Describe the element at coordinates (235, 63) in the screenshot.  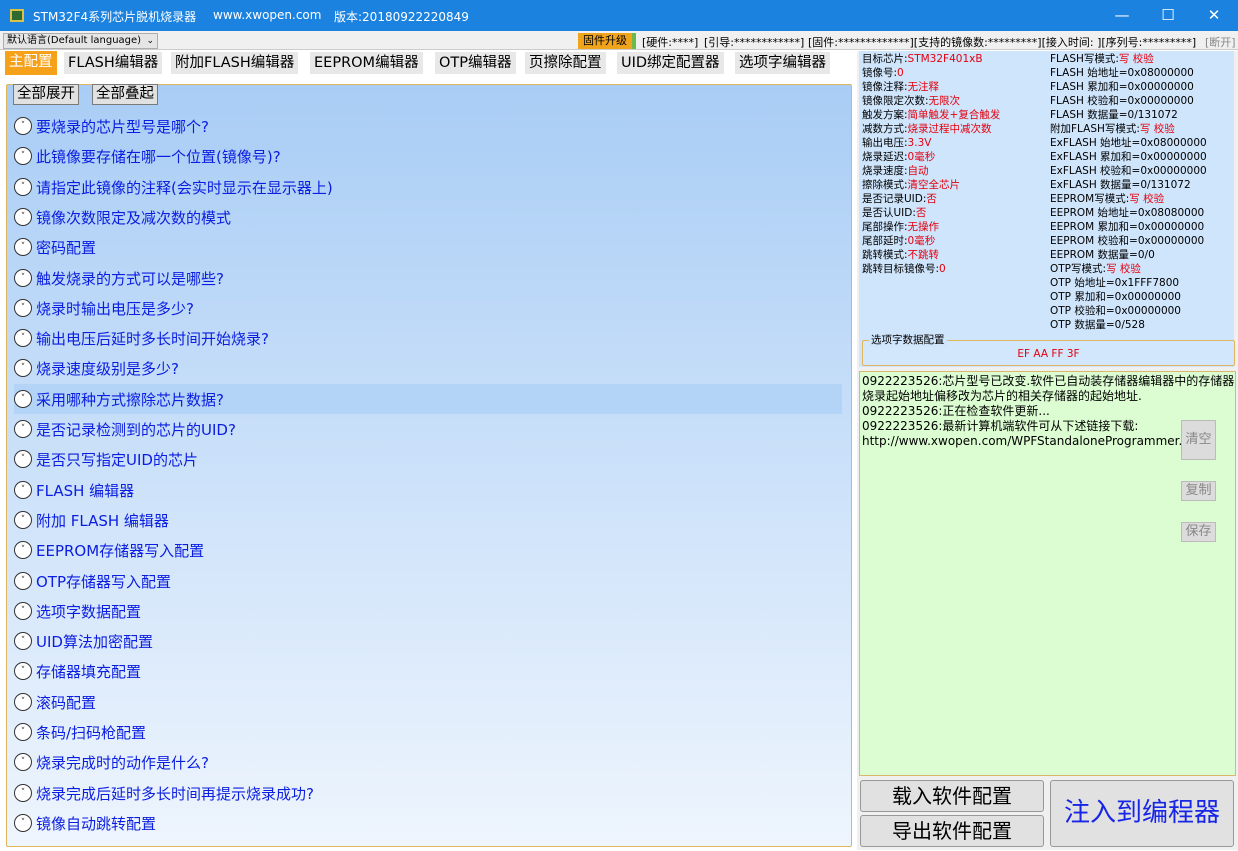
I see `tab-ext-flash-editor: 附加FLASH编辑器` at that location.